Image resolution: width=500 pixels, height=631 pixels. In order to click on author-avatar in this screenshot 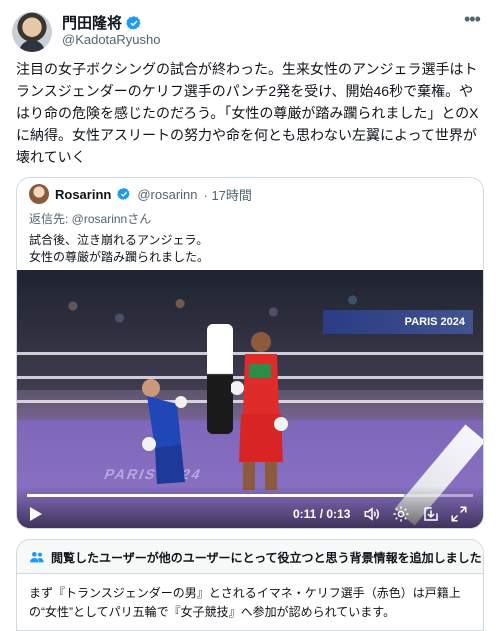, I will do `click(32, 32)`.